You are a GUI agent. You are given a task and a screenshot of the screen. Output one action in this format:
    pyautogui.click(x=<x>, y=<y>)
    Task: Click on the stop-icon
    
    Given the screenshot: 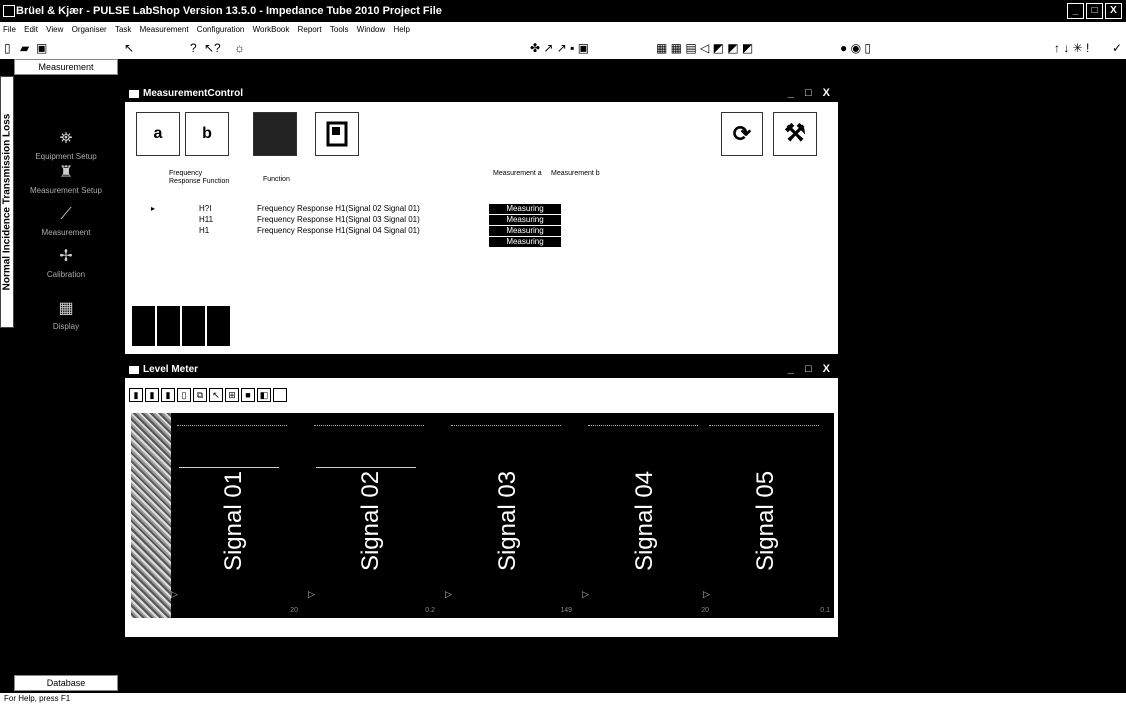 What is the action you would take?
    pyautogui.click(x=275, y=134)
    